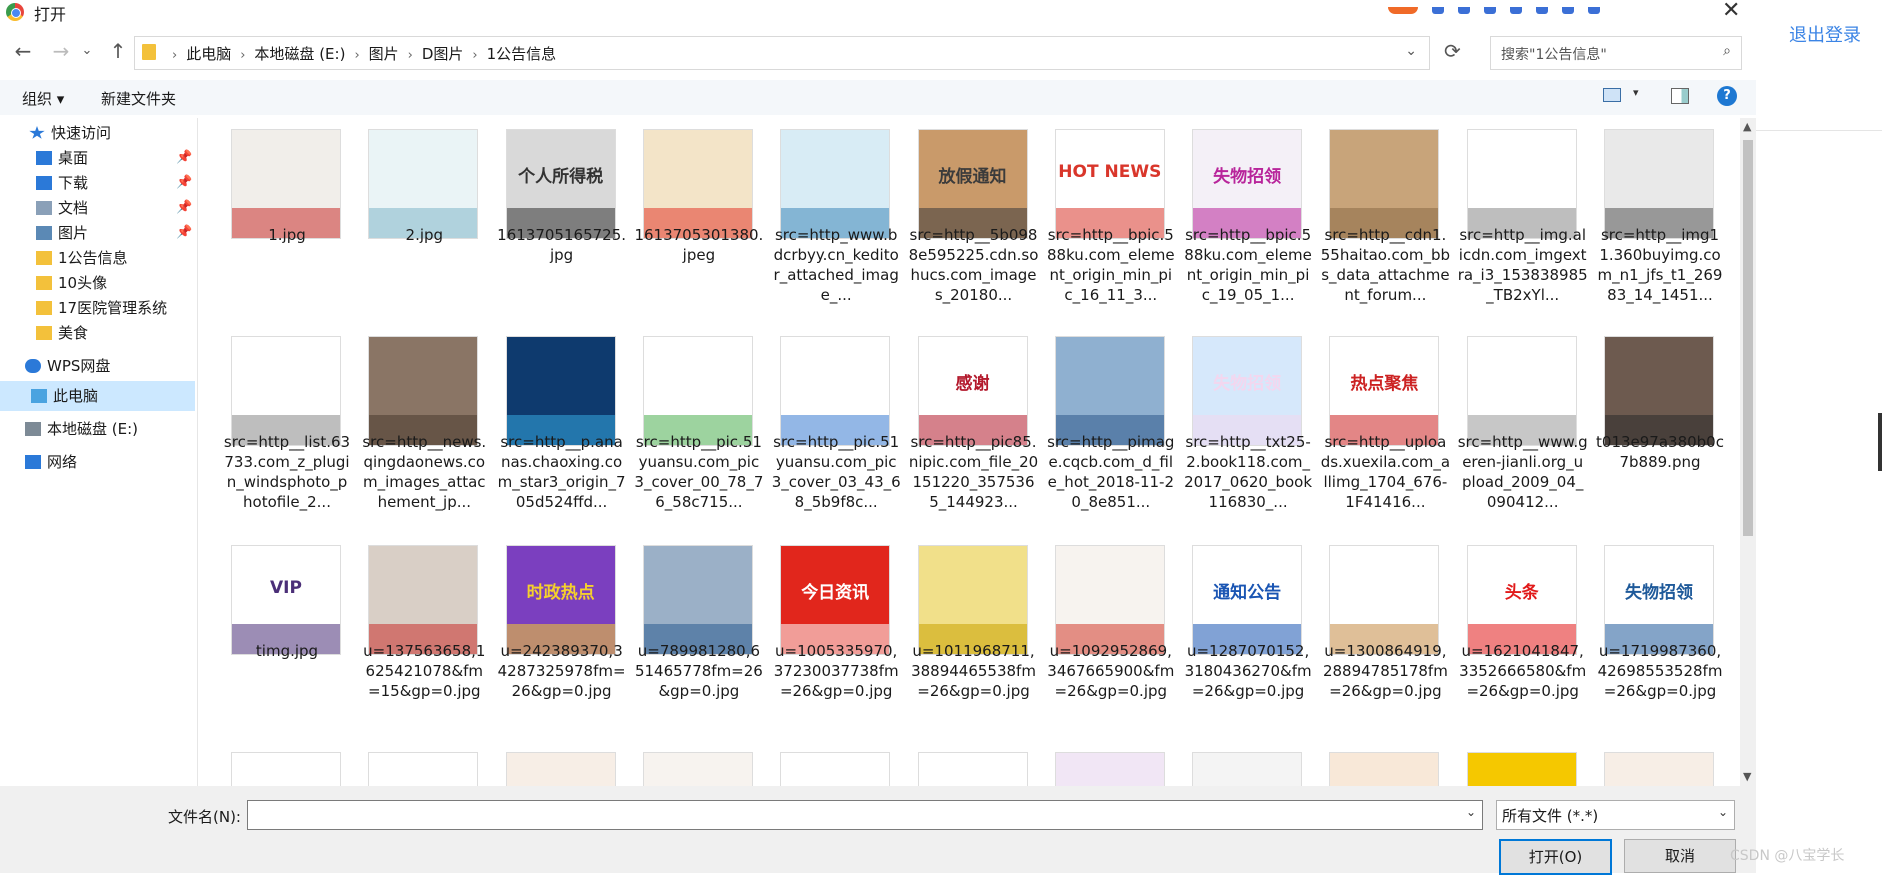  What do you see at coordinates (424, 671) in the screenshot?
I see `file-name: u=137563658,1625421078&fm=15&gp=0.jpg` at bounding box center [424, 671].